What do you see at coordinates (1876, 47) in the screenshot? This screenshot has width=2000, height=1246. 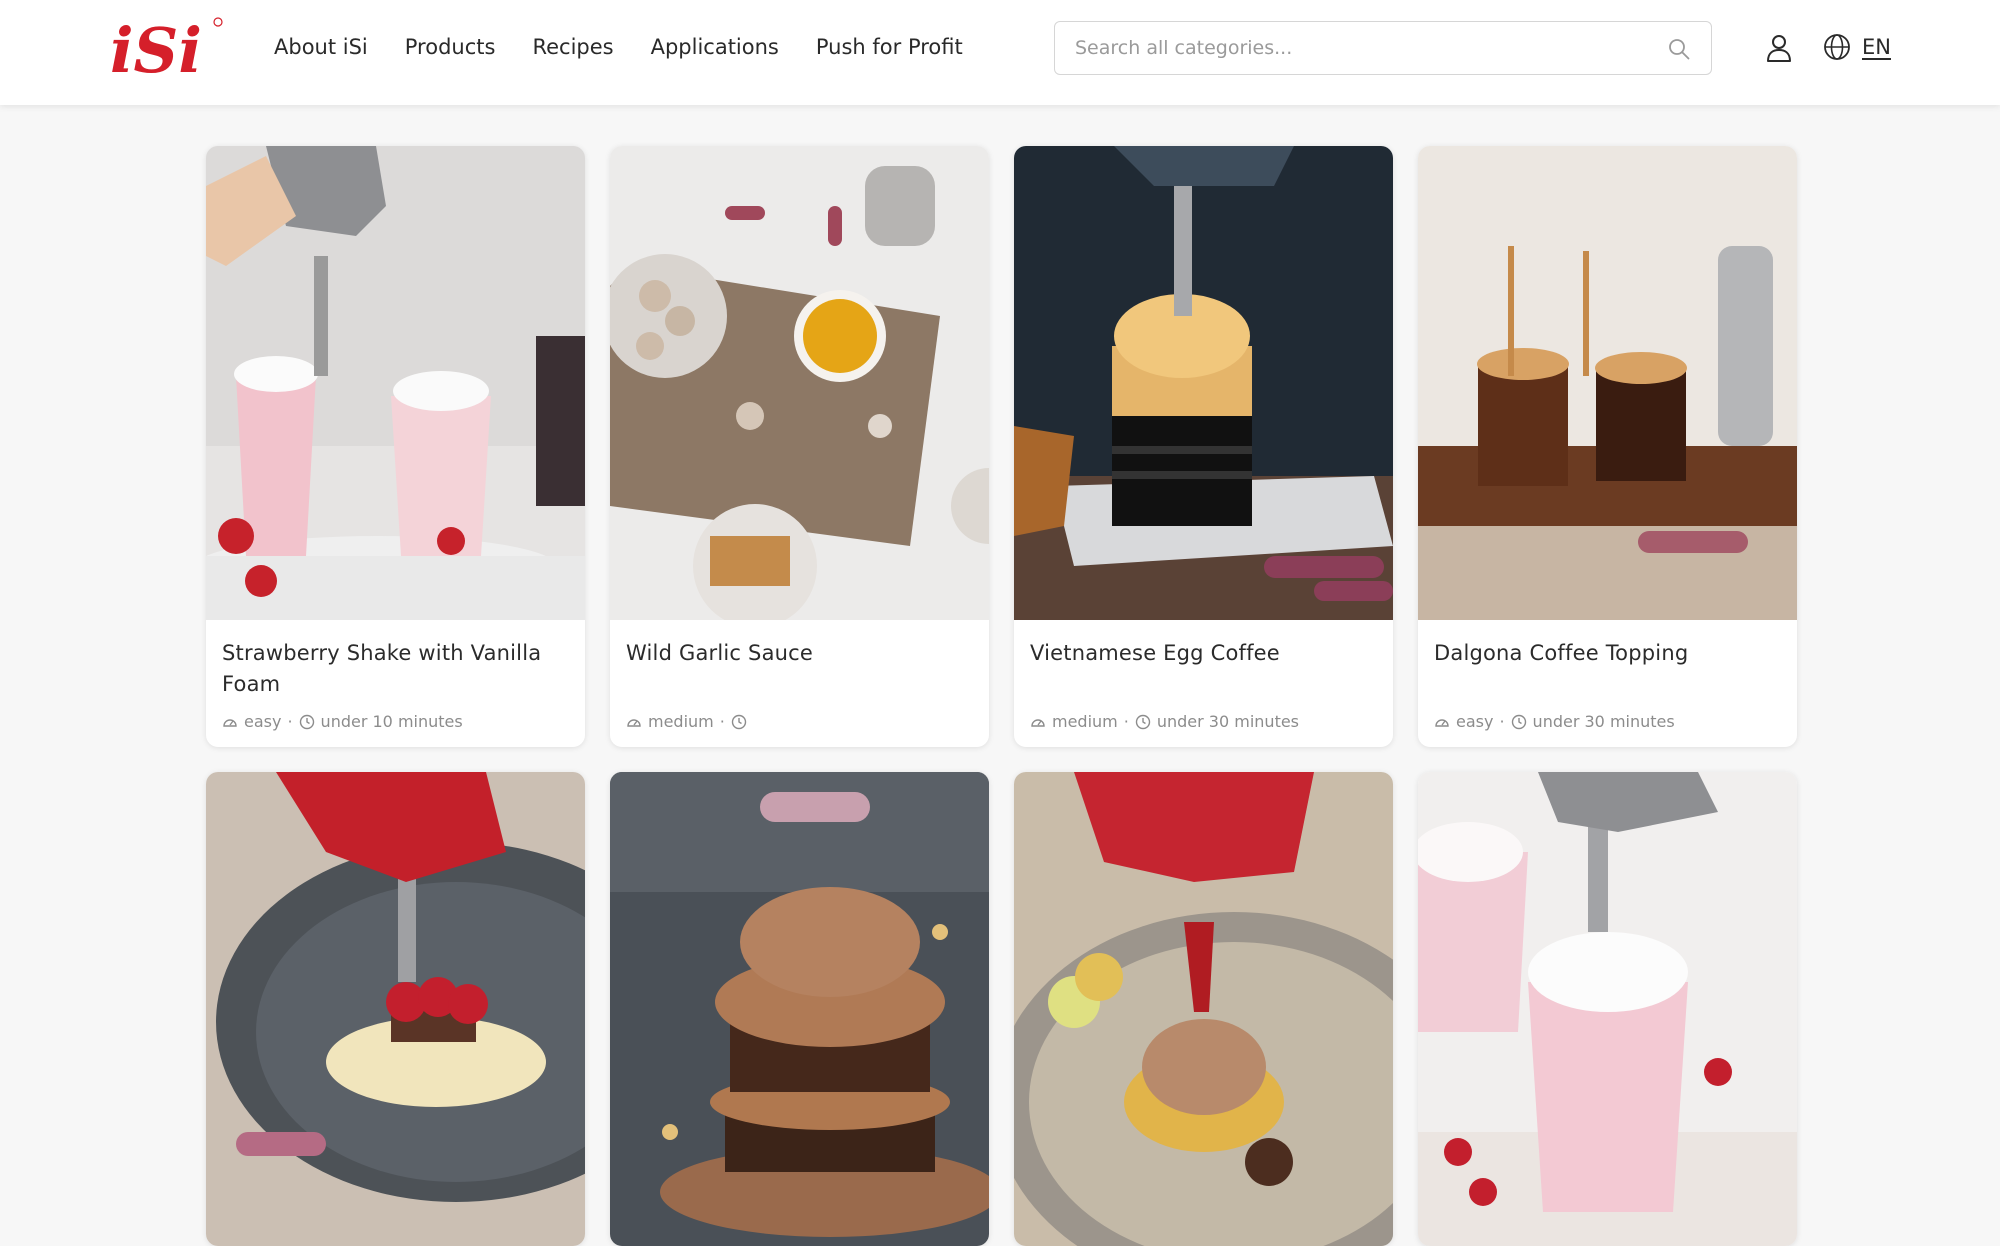 I see `language-switcher: EN` at bounding box center [1876, 47].